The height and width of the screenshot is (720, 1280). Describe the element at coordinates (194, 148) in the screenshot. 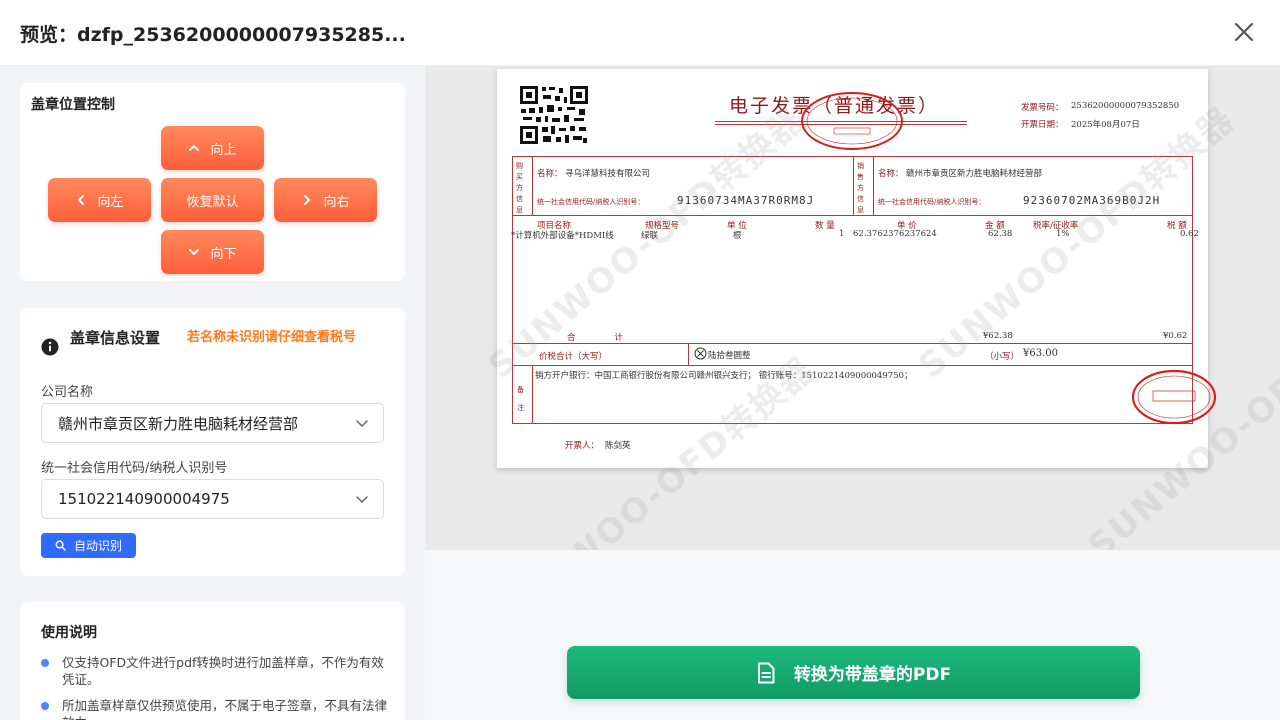

I see `chevron-up-icon` at that location.